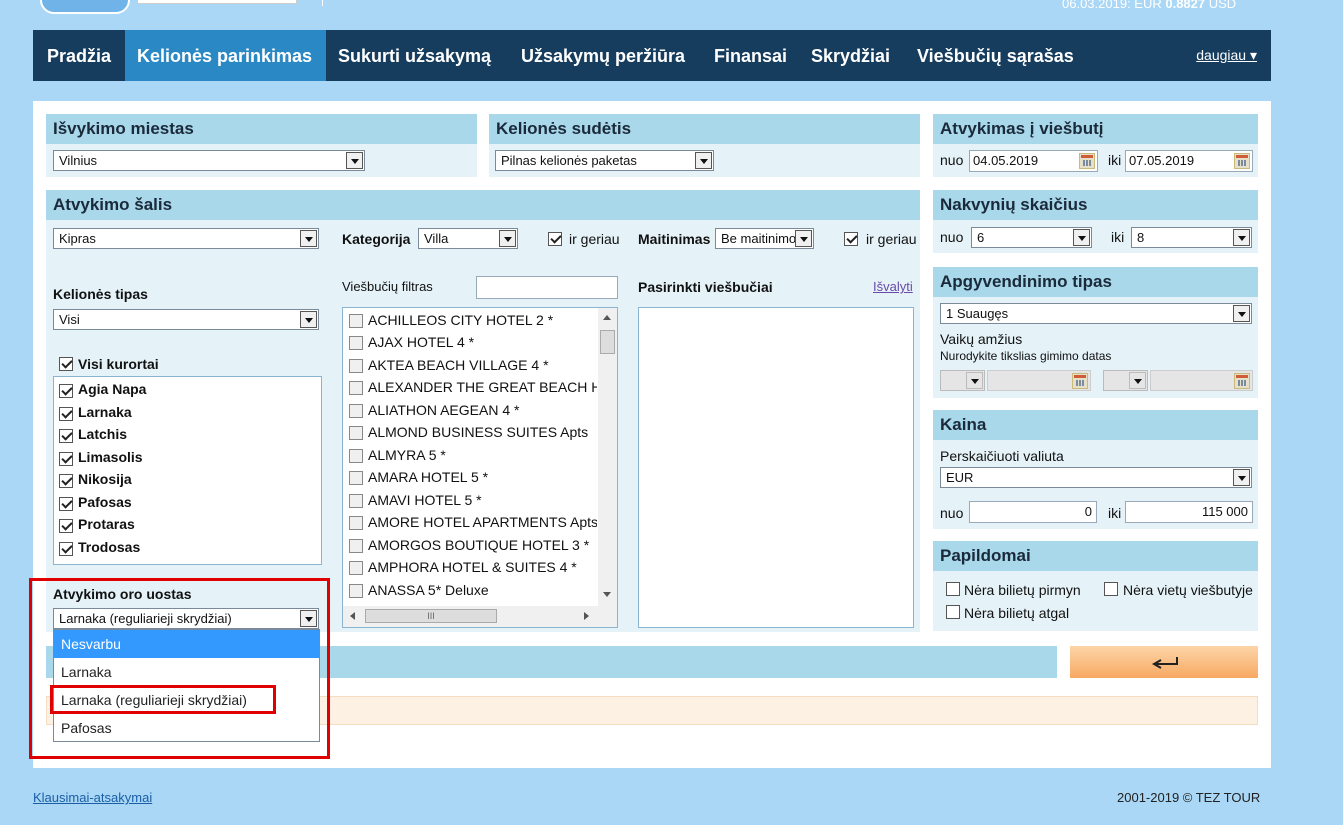  I want to click on clear-selection-link: Išvalyti, so click(893, 286).